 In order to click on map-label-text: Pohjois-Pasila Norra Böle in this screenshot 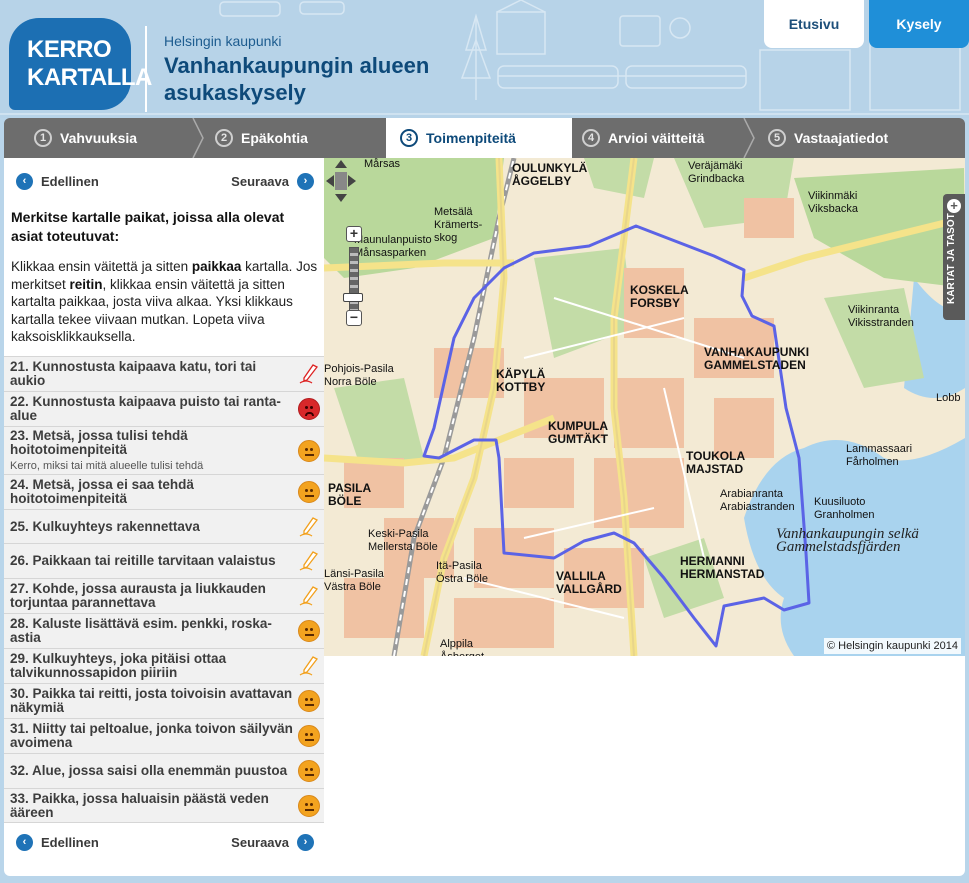, I will do `click(359, 375)`.